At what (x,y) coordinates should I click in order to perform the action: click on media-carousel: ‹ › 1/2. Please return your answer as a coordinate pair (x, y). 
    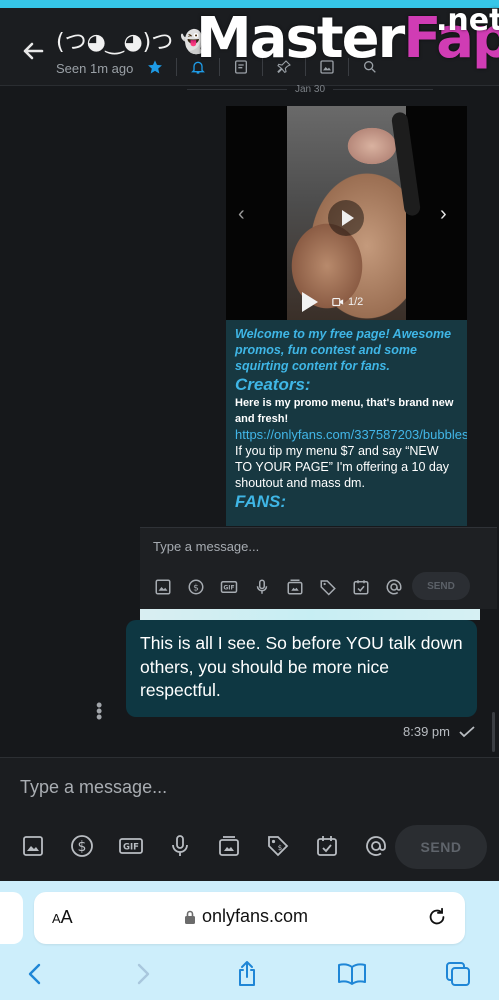
    Looking at the image, I should click on (346, 213).